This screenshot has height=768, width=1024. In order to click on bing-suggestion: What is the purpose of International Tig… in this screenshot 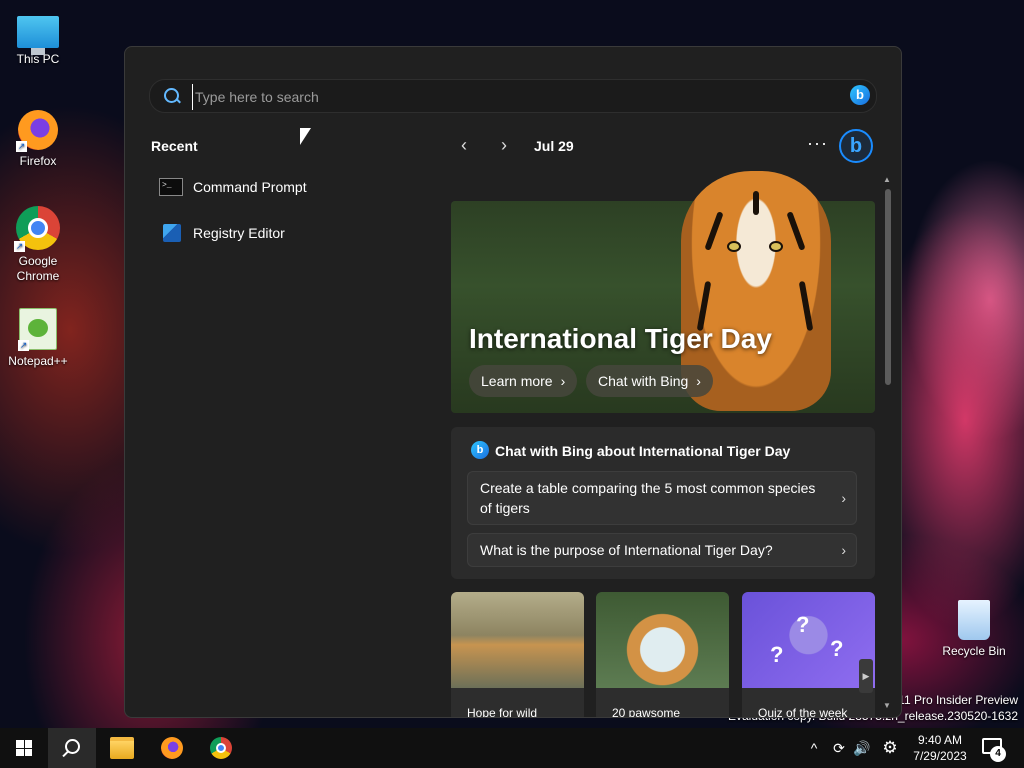, I will do `click(662, 550)`.